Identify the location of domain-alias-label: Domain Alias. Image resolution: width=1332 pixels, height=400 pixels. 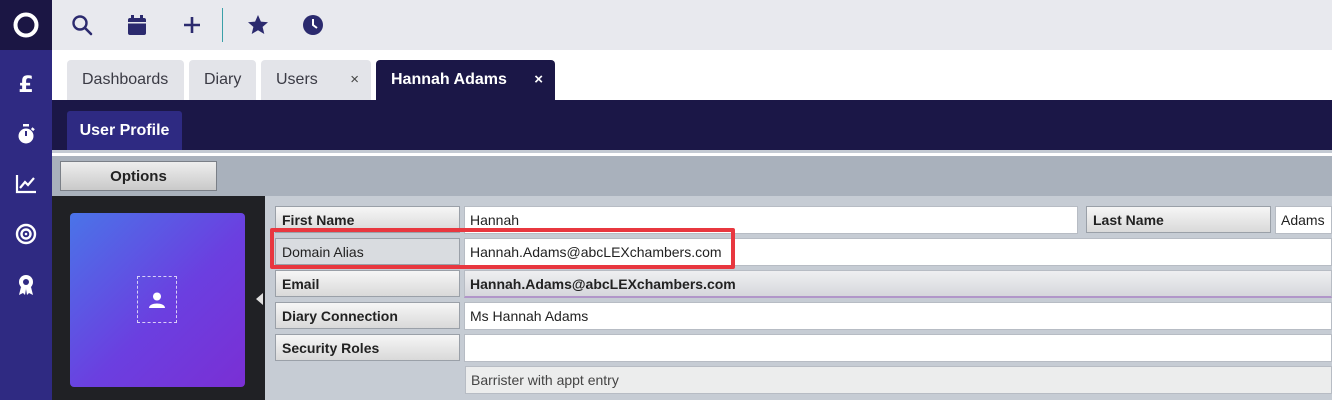
(367, 251).